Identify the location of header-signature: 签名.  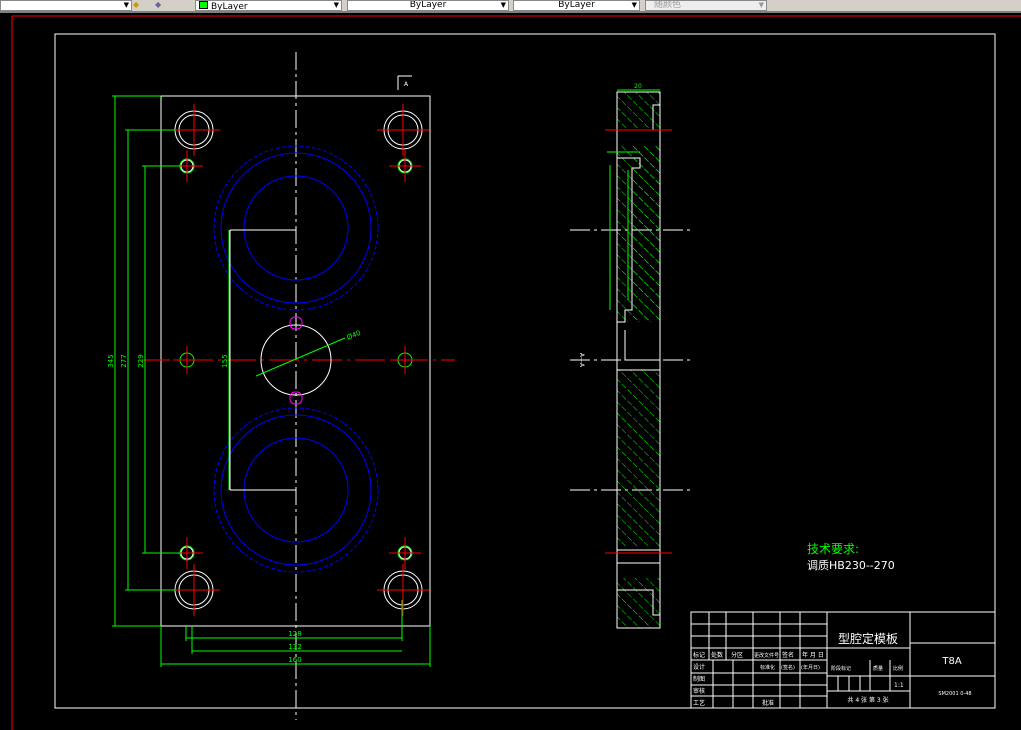
(788, 655).